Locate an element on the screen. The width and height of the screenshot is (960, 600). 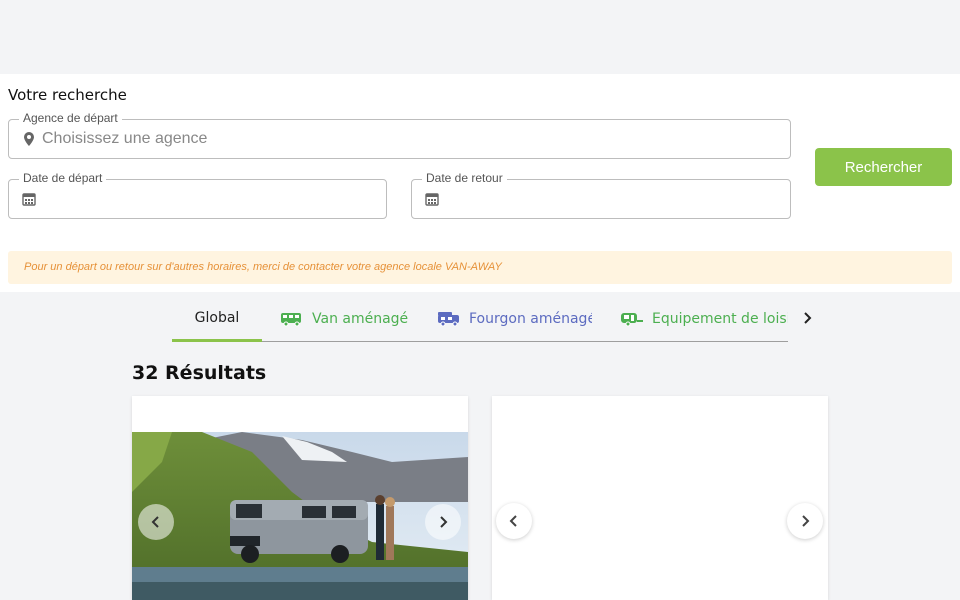
tab-fourgon-amenage: Fourgon aménagé is located at coordinates (514, 319).